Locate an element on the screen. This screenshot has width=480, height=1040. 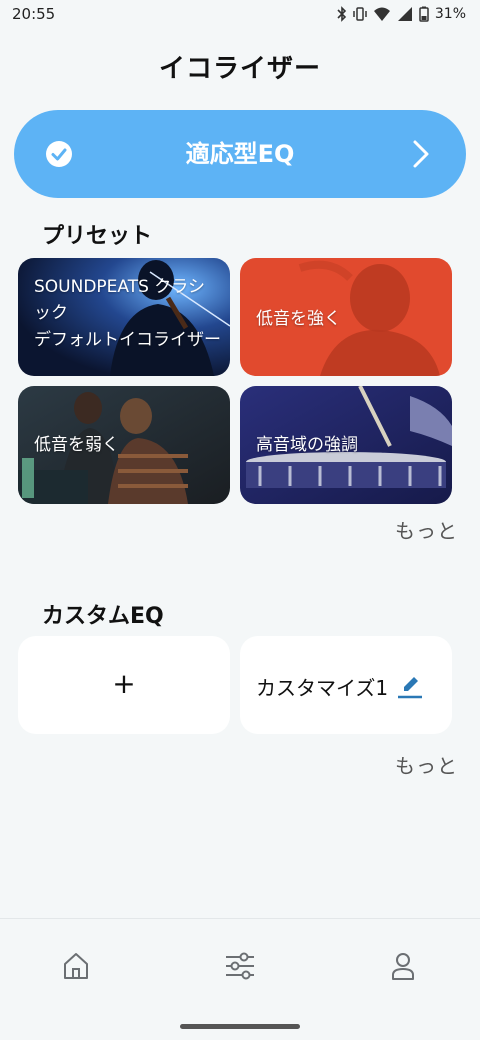
vibrate-icon is located at coordinates (360, 14).